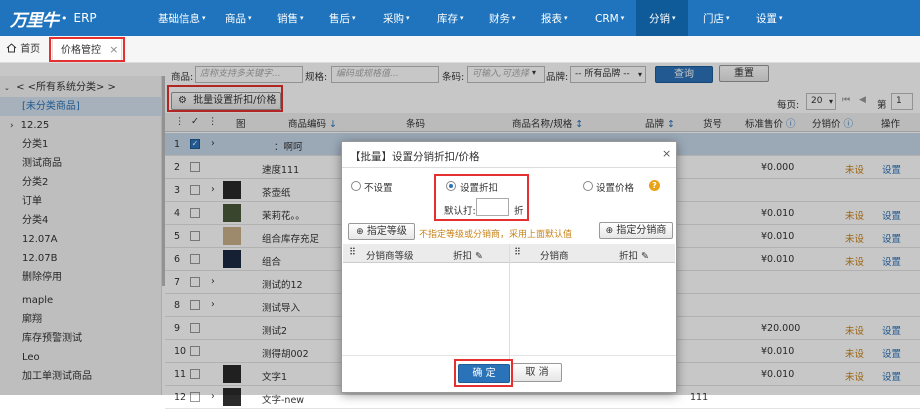 The image size is (920, 409). I want to click on specify-level-button: ⊕ 指定等级, so click(381, 231).